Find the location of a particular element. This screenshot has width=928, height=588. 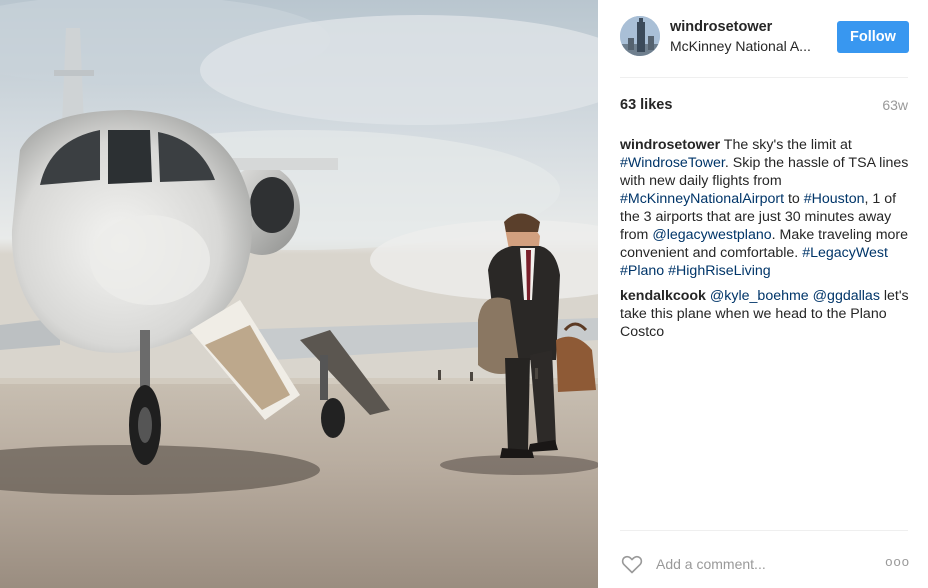

heart-outline-icon is located at coordinates (632, 564).